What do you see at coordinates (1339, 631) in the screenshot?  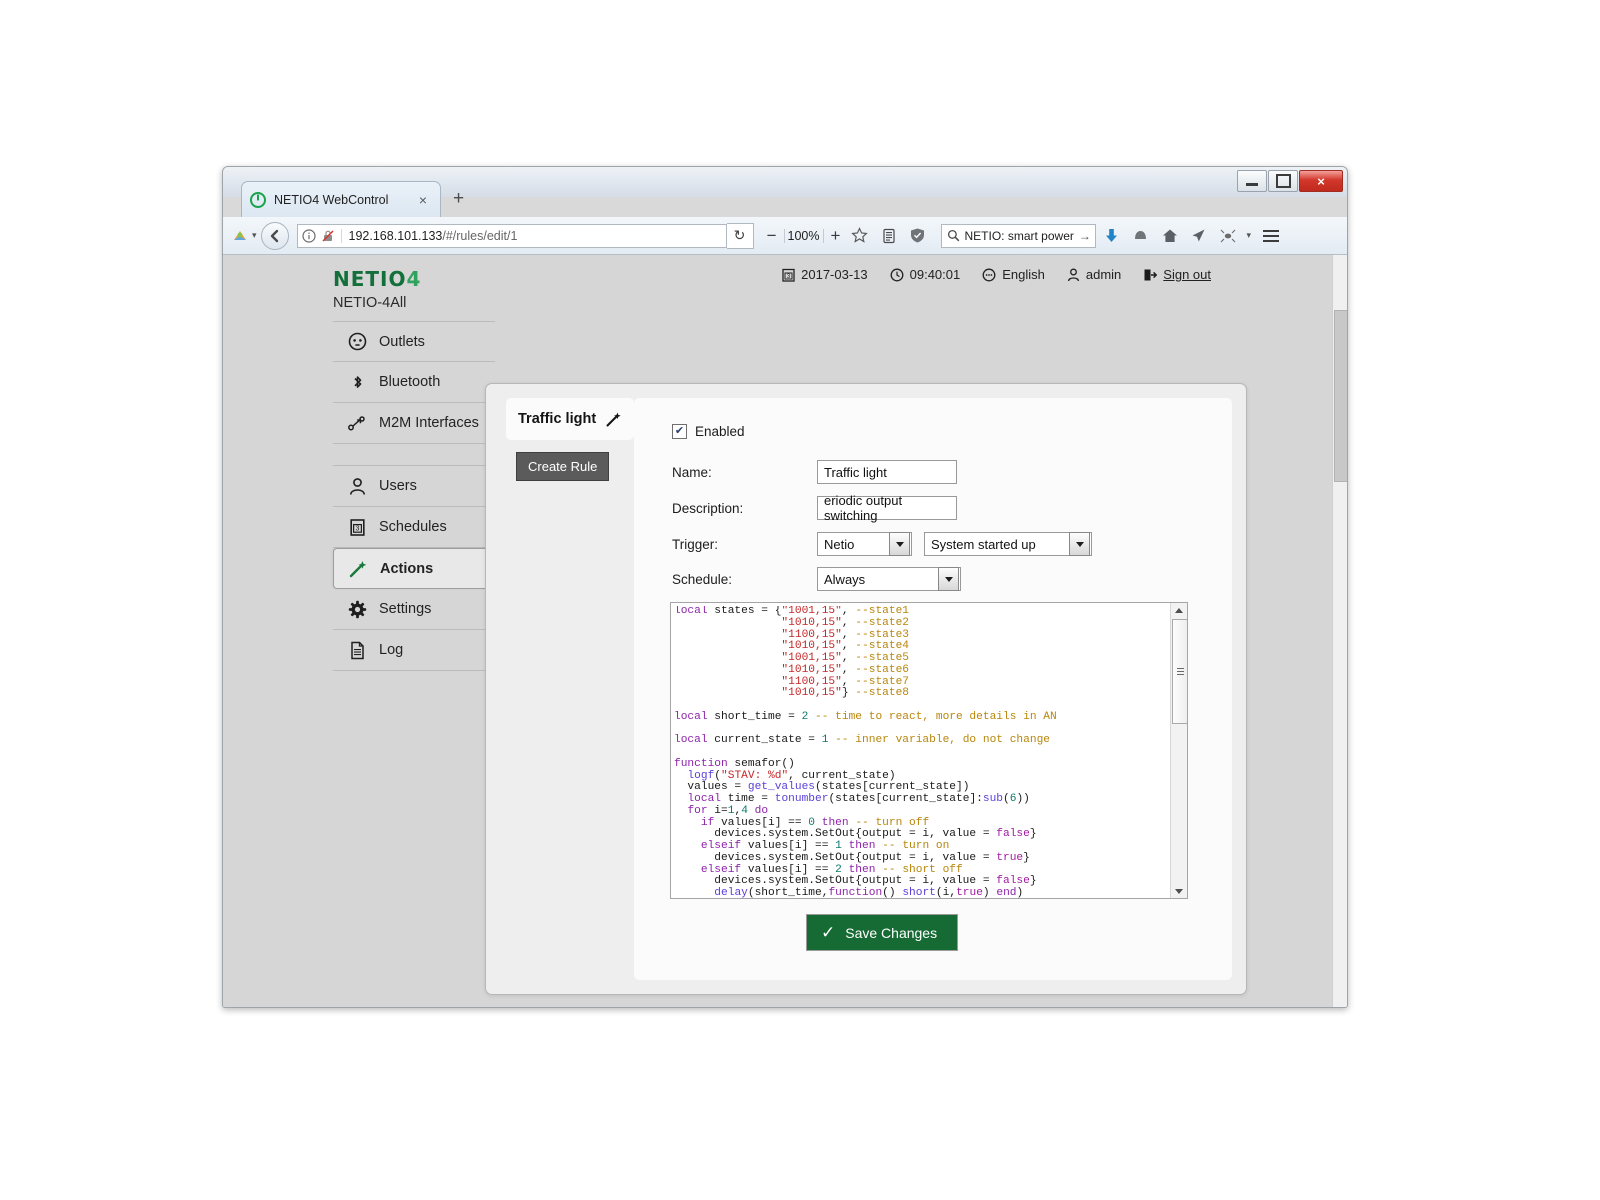 I see `page-scrollbar` at bounding box center [1339, 631].